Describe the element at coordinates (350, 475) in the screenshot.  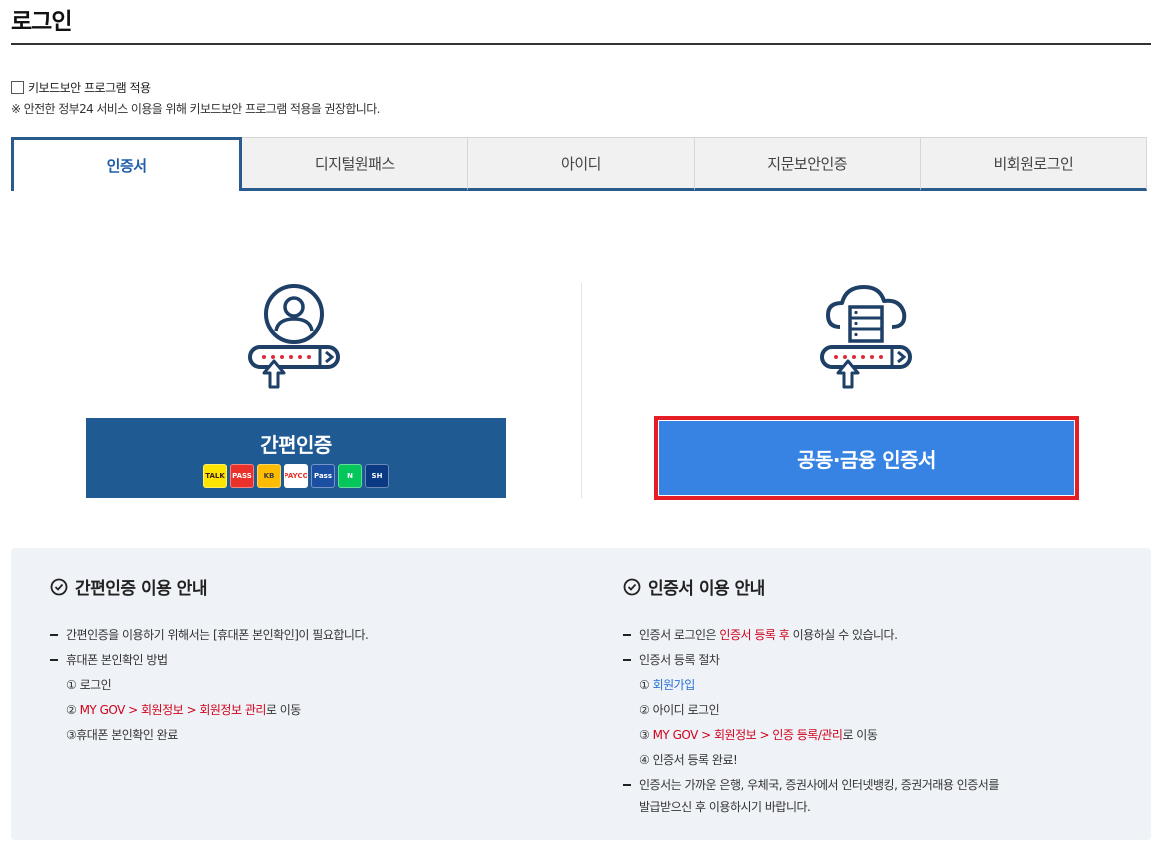
I see `naver-icon: N` at that location.